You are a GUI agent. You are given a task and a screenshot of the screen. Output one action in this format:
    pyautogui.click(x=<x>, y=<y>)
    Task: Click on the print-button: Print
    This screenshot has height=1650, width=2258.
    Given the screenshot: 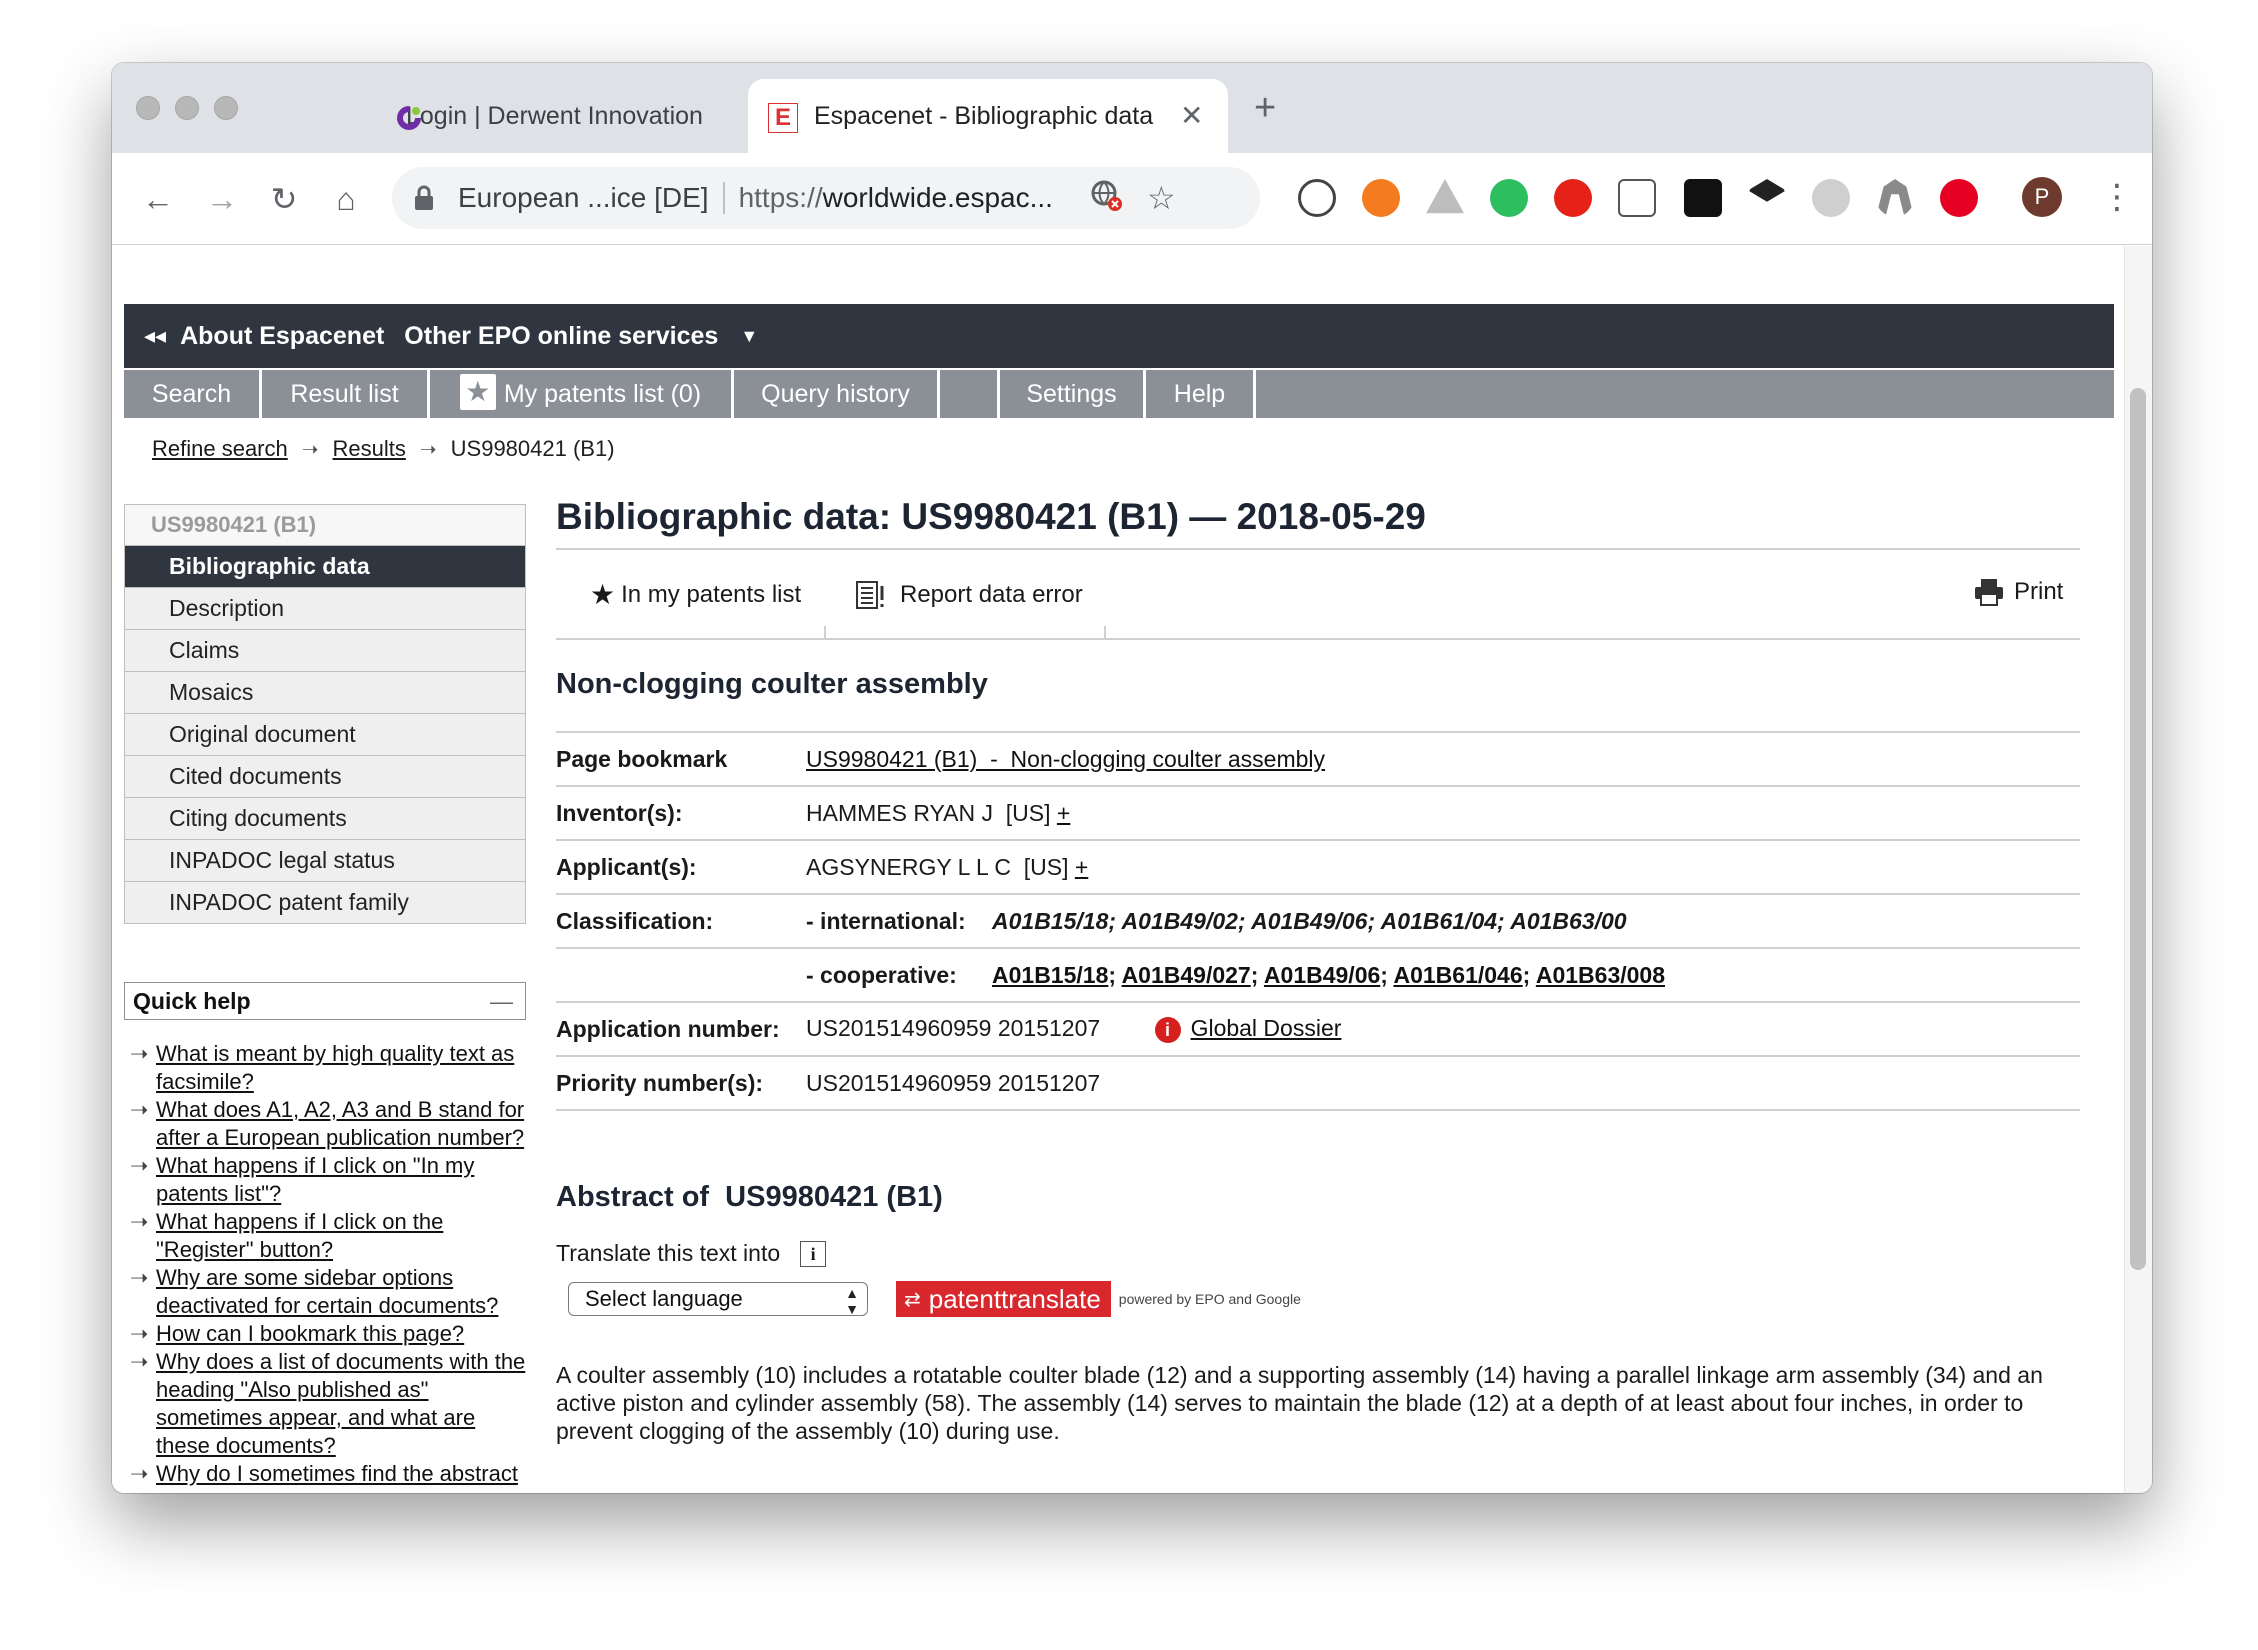 What is the action you would take?
    pyautogui.click(x=2018, y=592)
    